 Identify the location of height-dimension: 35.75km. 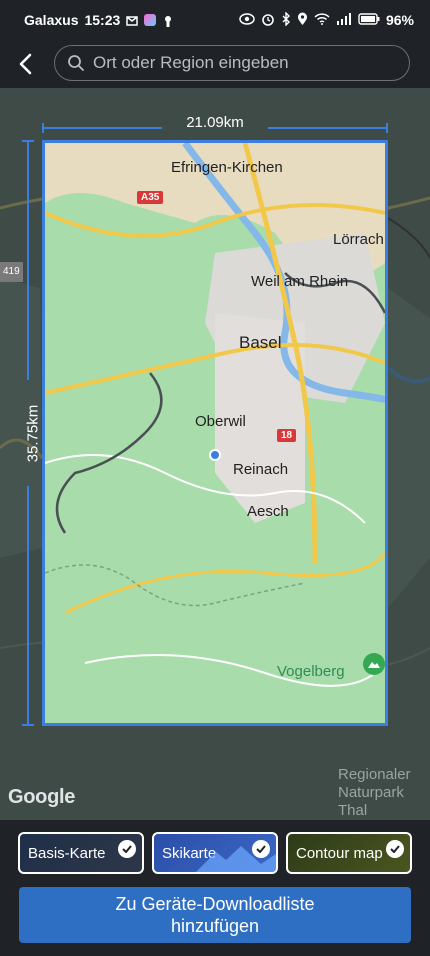
(30, 433).